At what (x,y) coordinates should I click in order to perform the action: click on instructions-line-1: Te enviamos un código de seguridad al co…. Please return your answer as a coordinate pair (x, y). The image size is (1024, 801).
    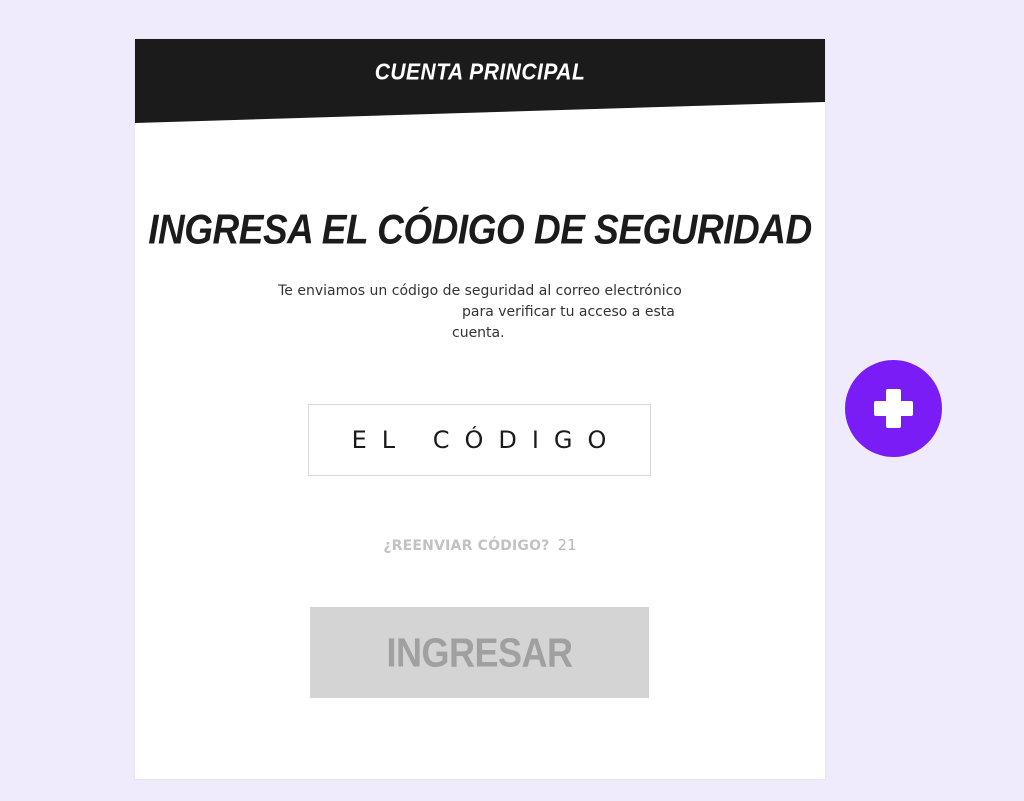
    Looking at the image, I should click on (480, 291).